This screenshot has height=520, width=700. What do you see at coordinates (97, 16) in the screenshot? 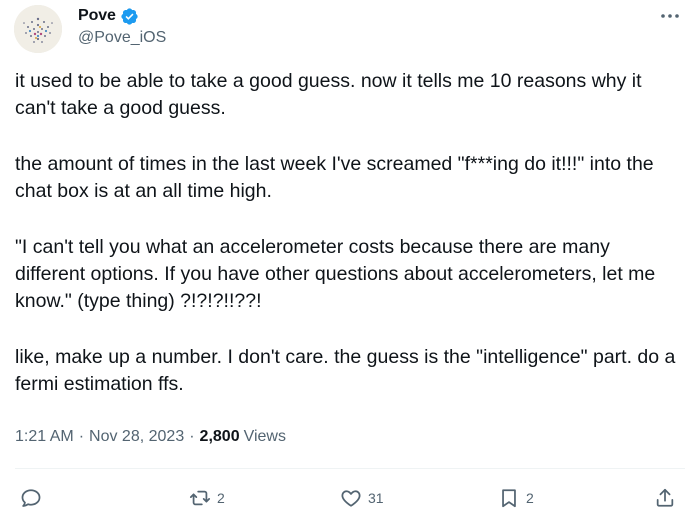
I see `display-name: Pove` at bounding box center [97, 16].